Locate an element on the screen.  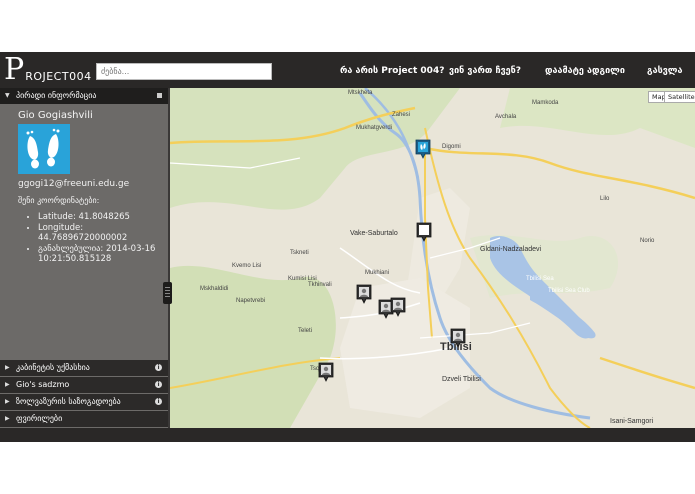
map-label: Mukhiani is located at coordinates (377, 273).